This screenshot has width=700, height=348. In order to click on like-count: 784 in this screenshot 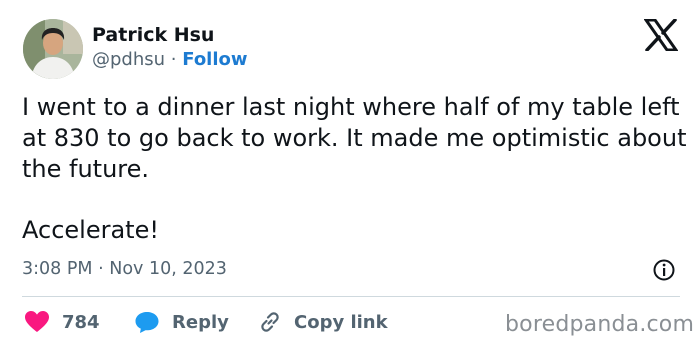, I will do `click(81, 322)`.